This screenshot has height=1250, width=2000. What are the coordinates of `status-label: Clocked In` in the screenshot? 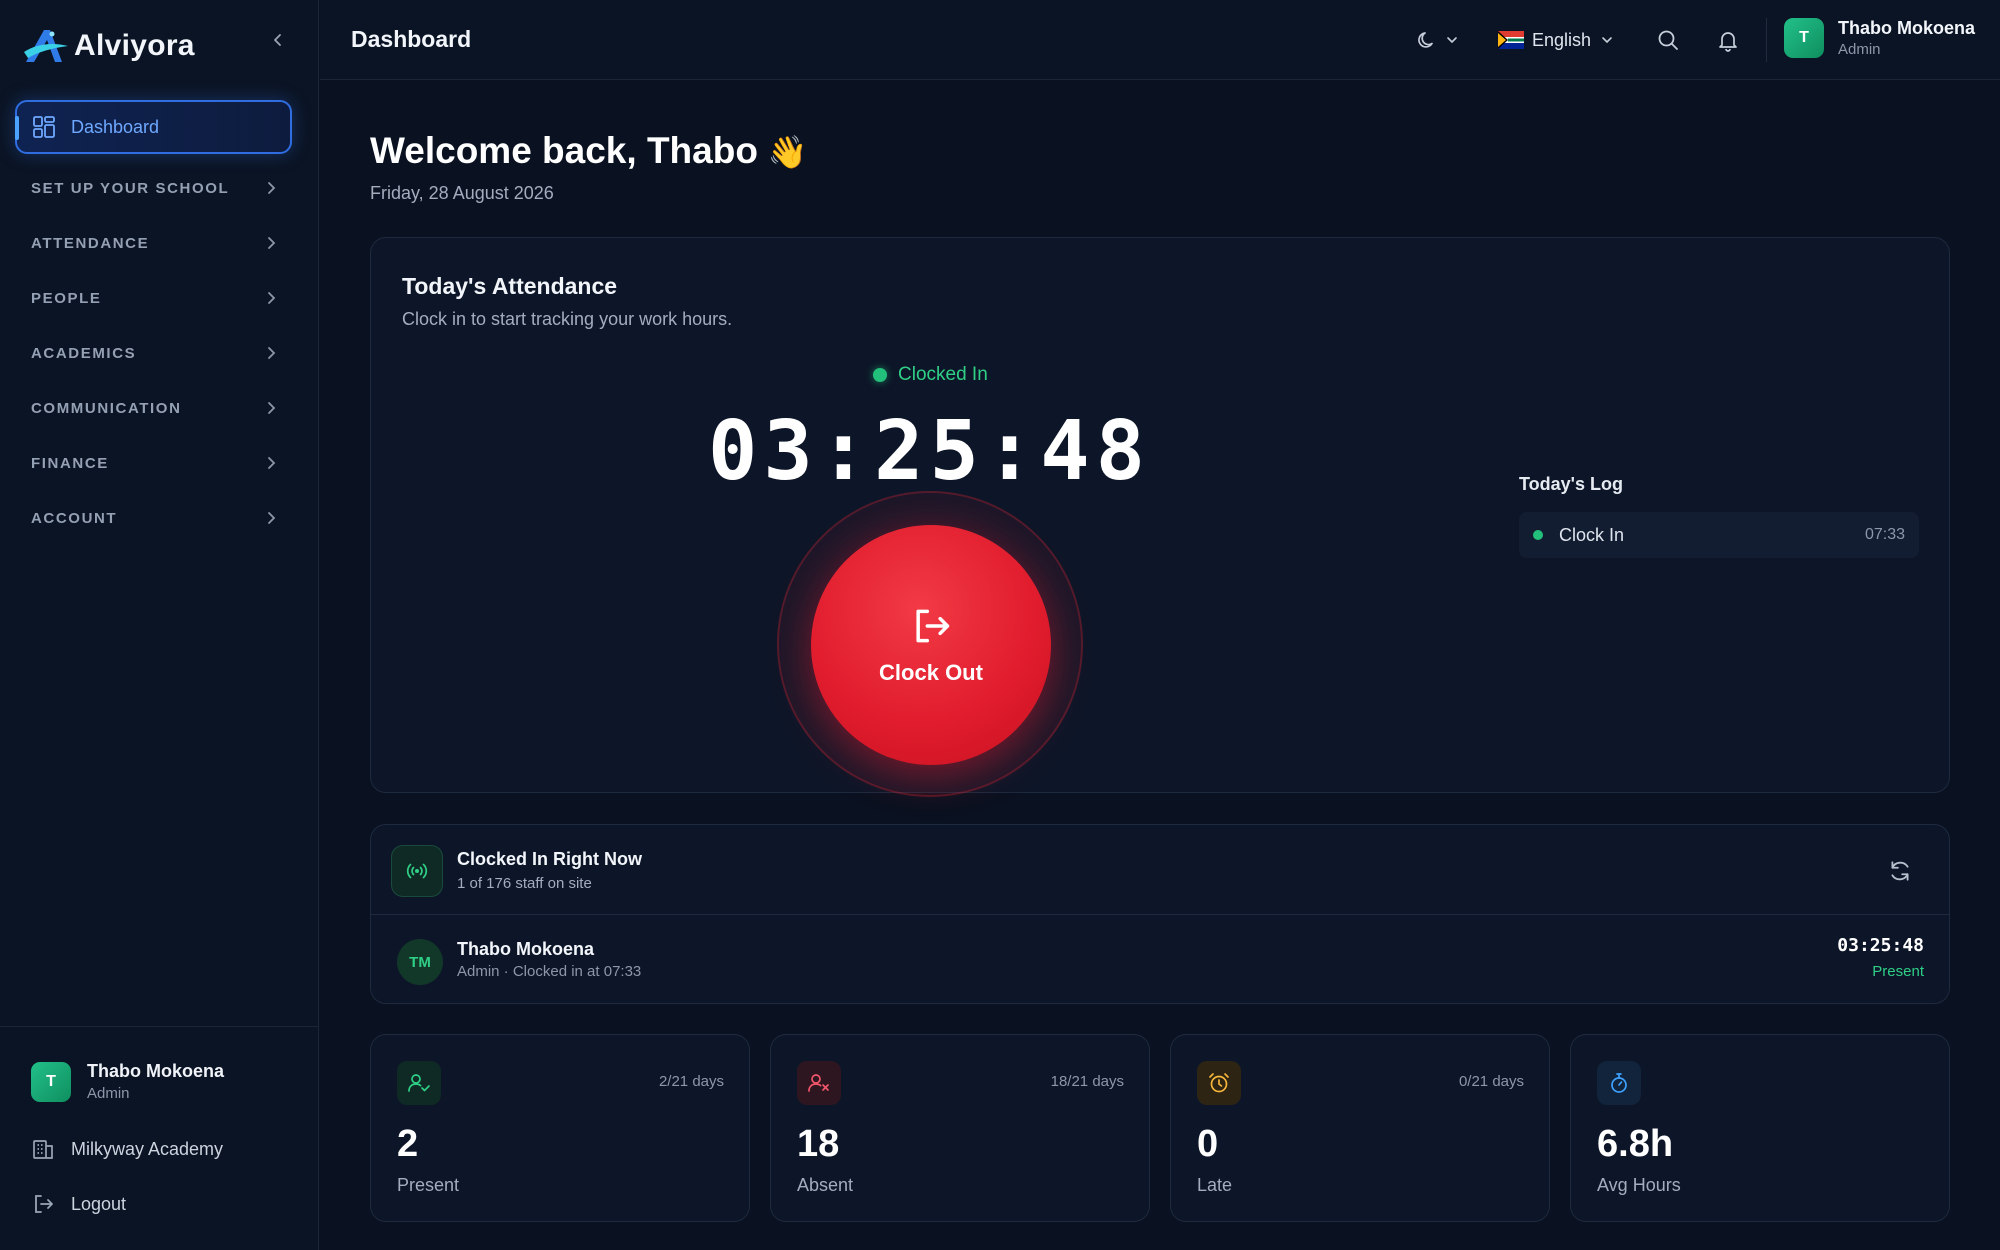 It's located at (943, 374).